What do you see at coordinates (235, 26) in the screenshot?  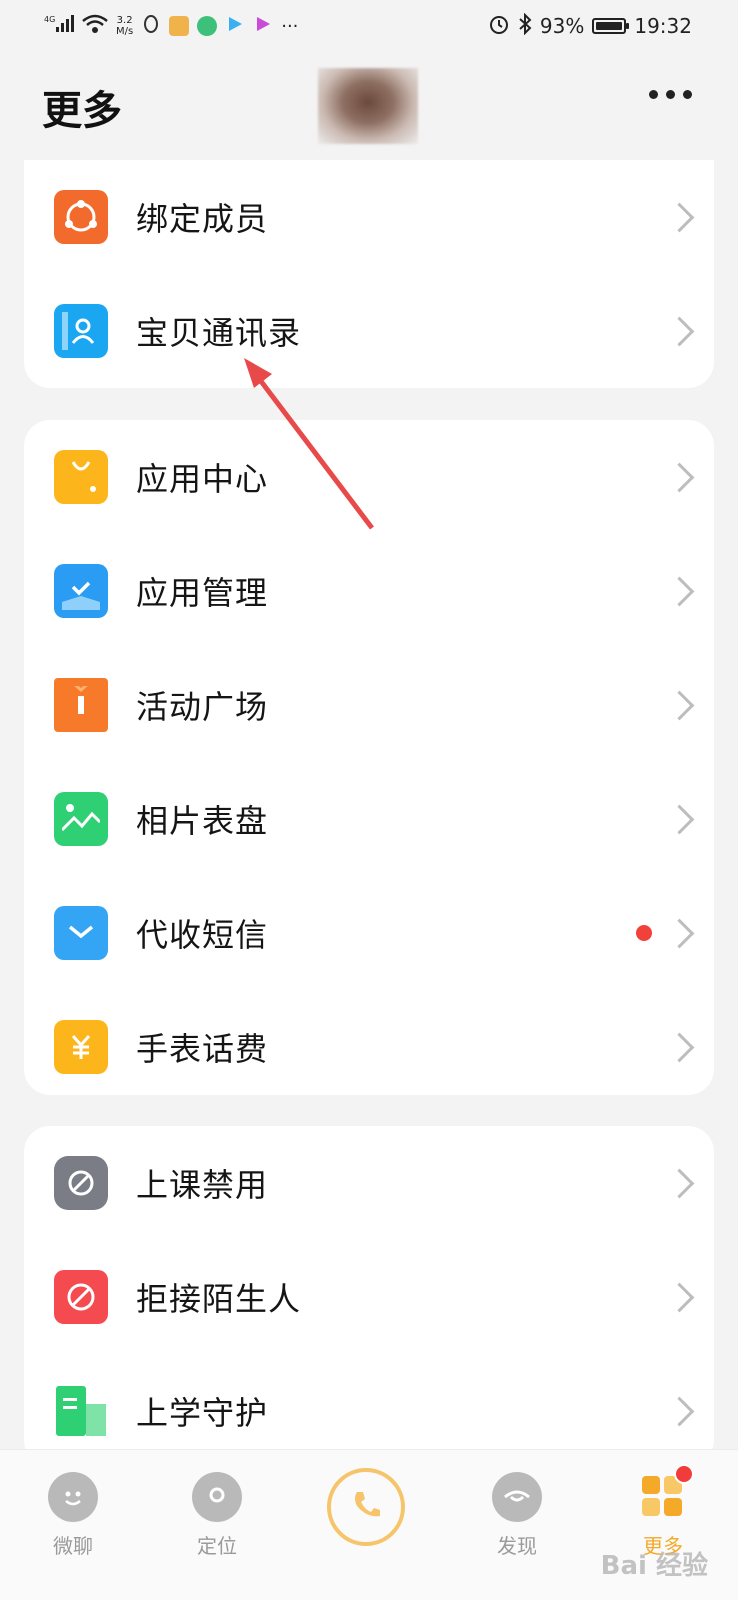 I see `video-app-icon` at bounding box center [235, 26].